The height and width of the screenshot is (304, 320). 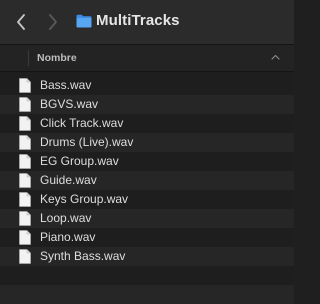 I want to click on column-divider, so click(x=28, y=58).